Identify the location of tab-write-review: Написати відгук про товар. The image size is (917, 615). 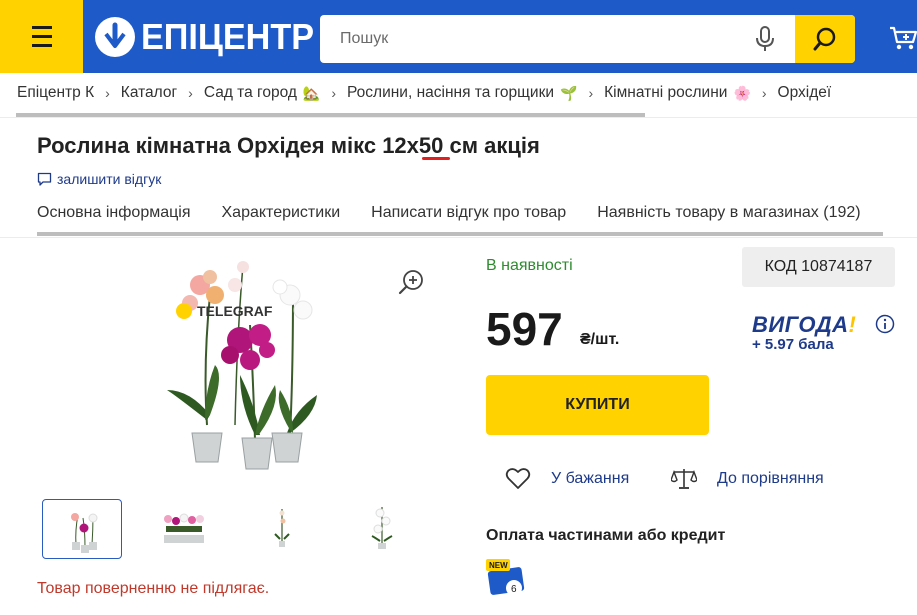
(468, 215).